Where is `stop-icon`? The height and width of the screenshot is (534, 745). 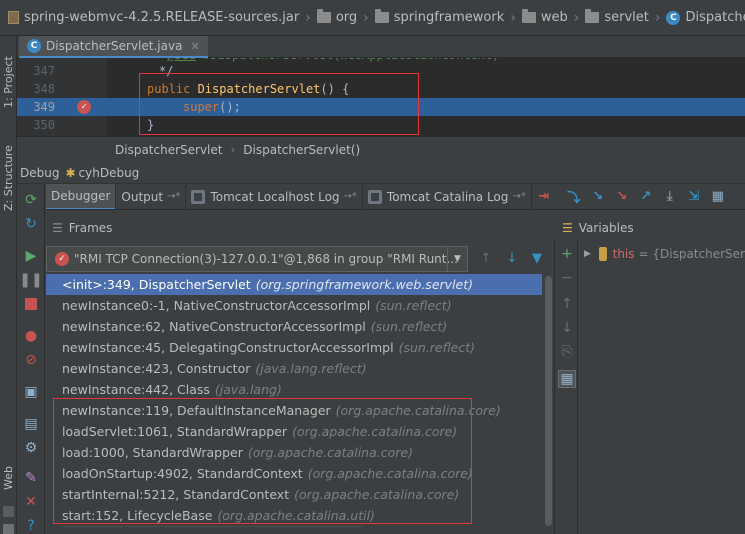
stop-icon is located at coordinates (31, 304).